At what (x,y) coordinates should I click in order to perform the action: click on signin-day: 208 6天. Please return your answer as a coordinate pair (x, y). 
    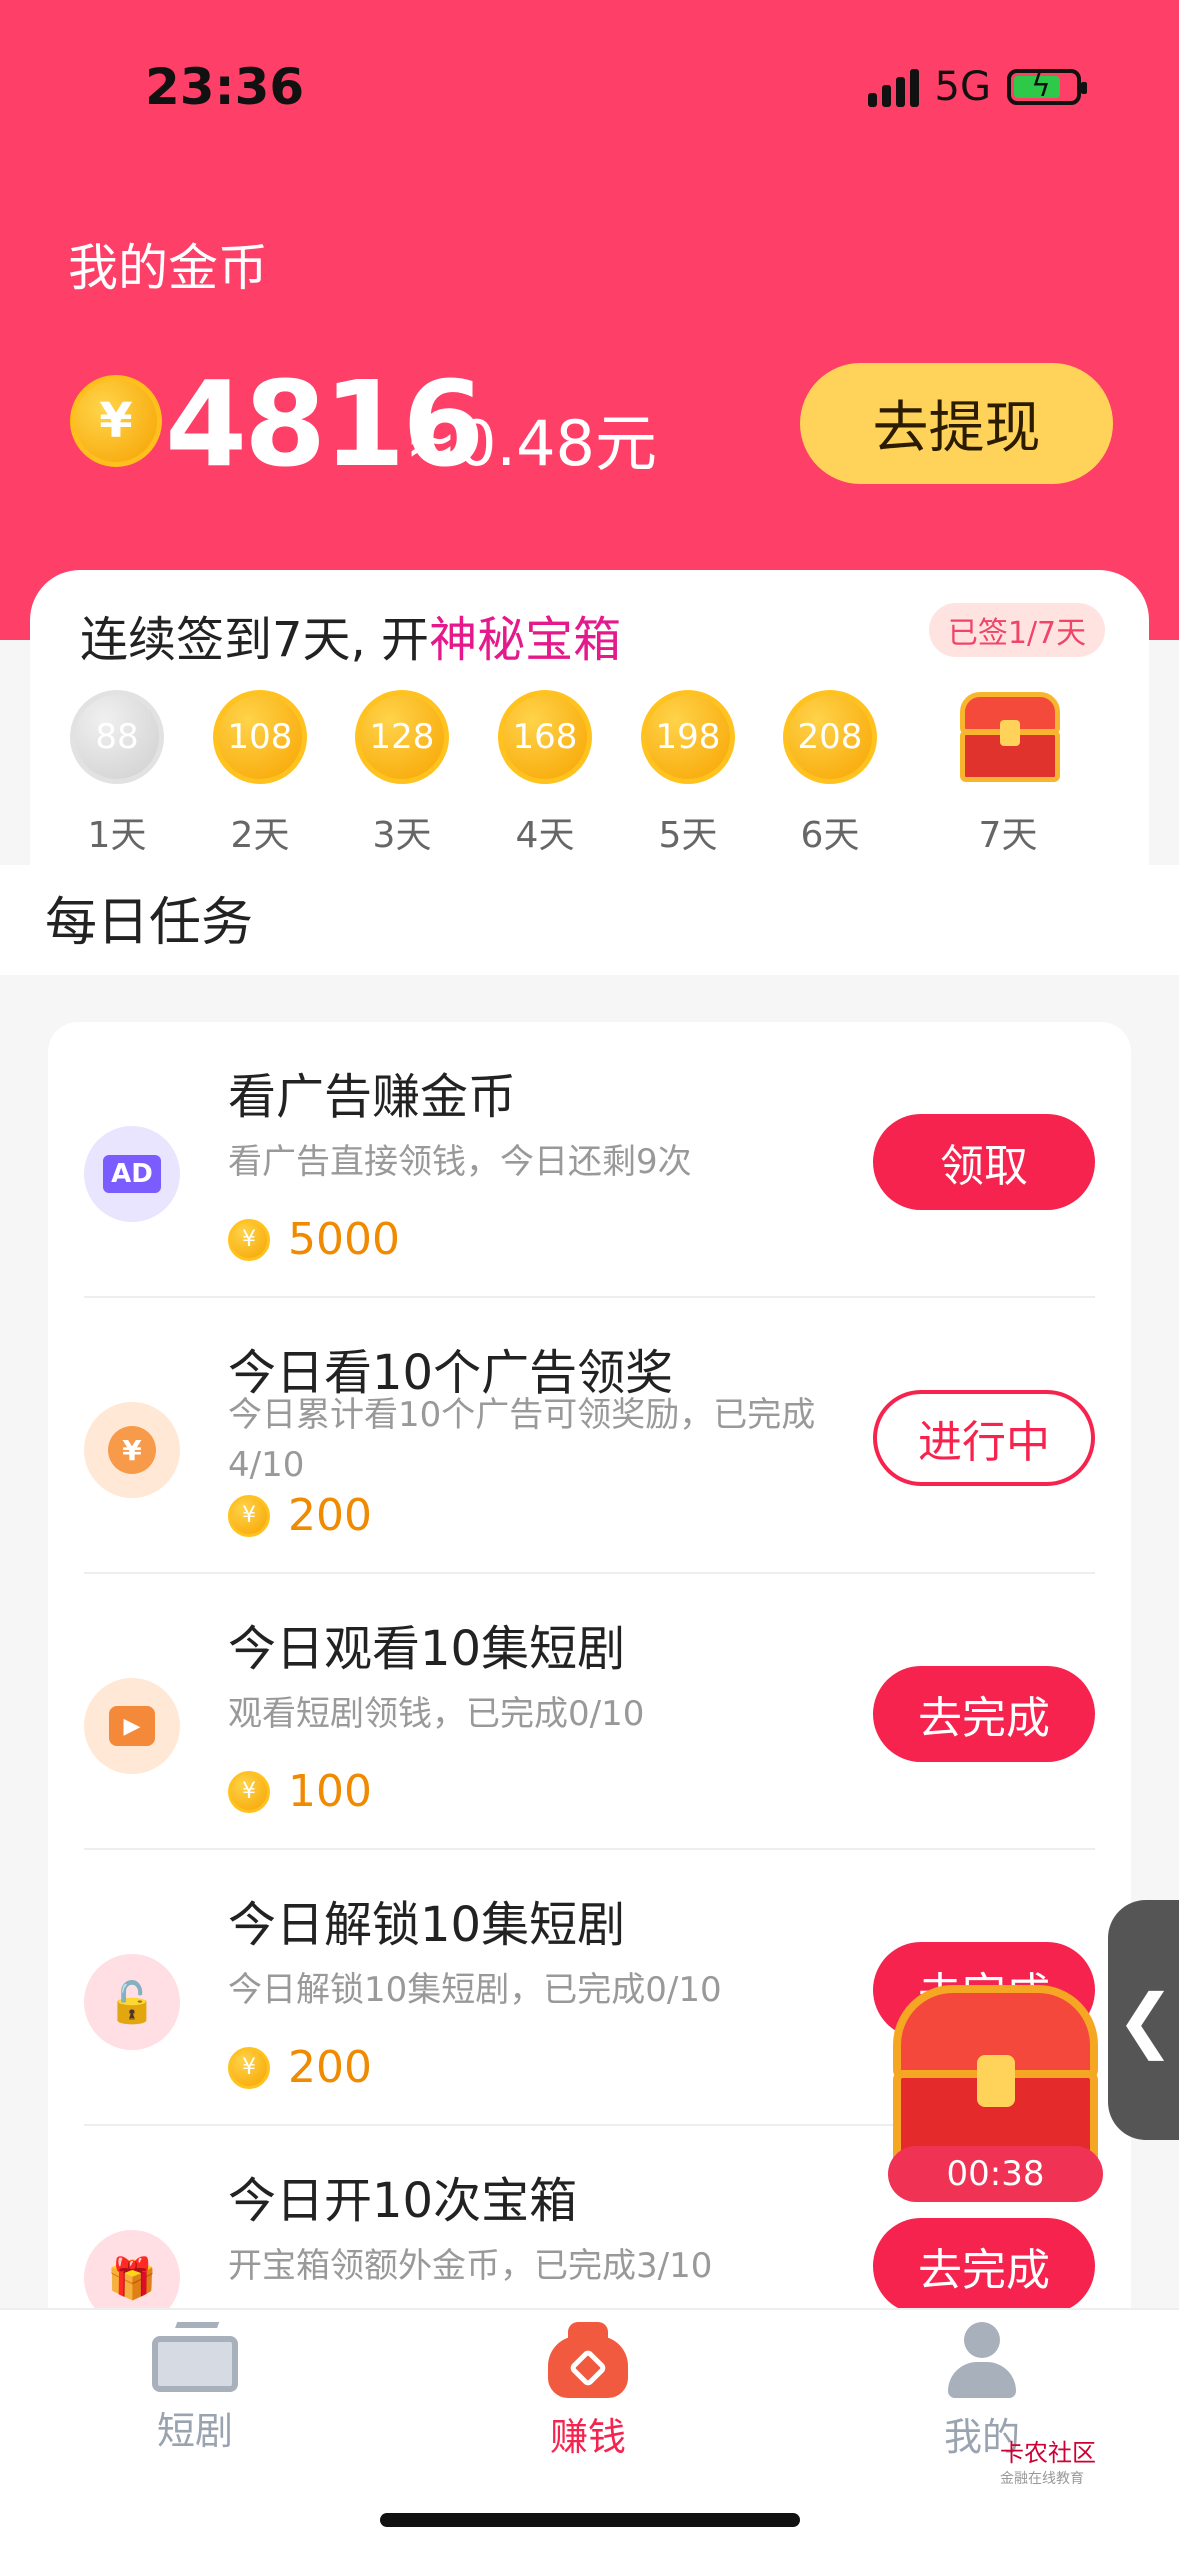
    Looking at the image, I should click on (830, 774).